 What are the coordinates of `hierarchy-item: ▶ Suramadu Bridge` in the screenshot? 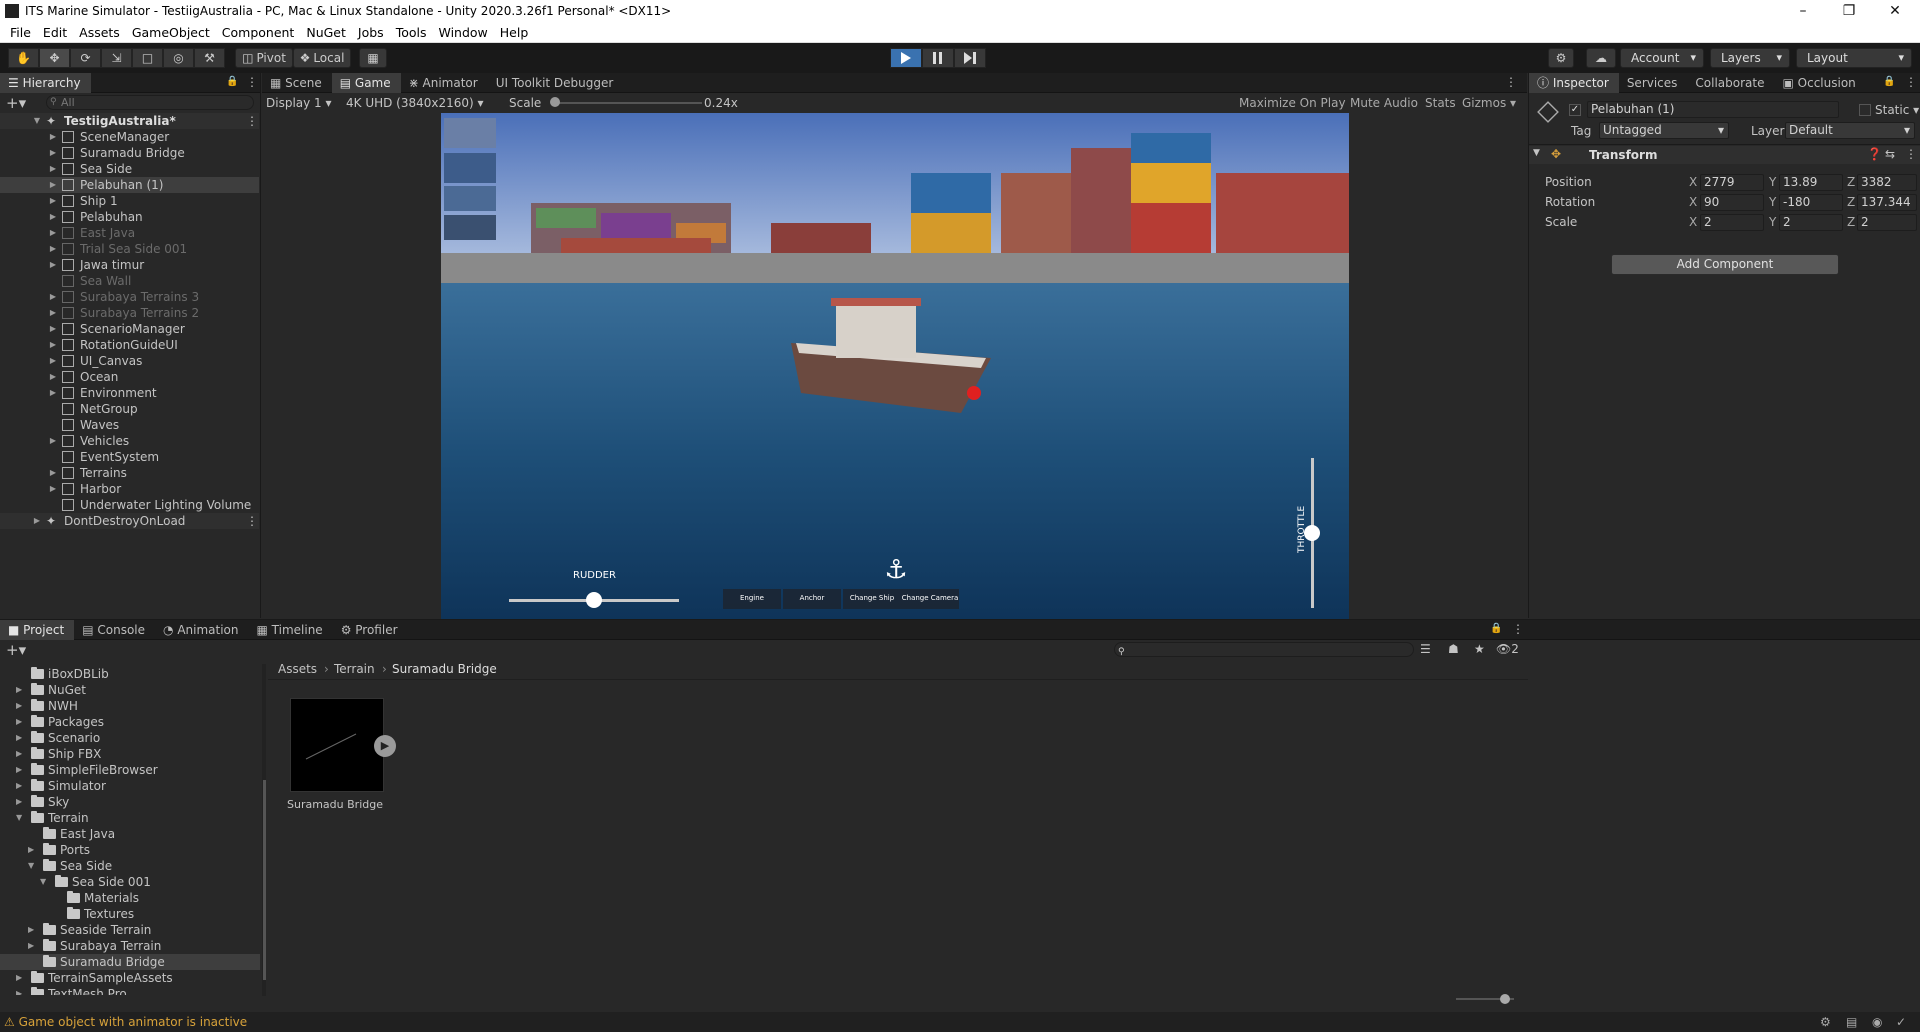 It's located at (129, 153).